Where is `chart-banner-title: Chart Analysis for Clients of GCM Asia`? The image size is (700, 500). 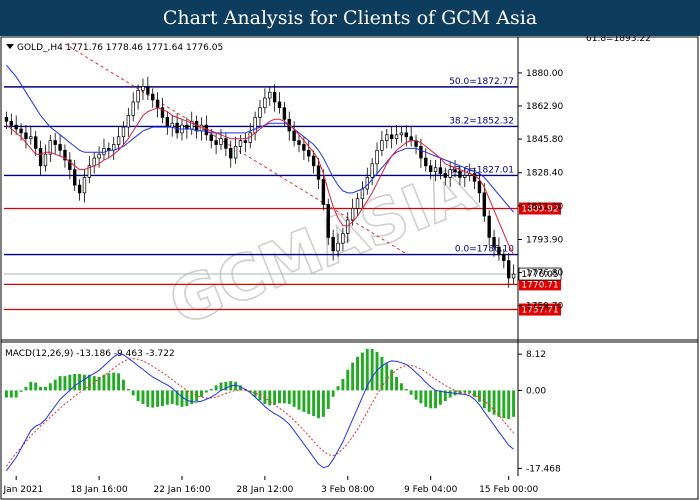 chart-banner-title: Chart Analysis for Clients of GCM Asia is located at coordinates (350, 18).